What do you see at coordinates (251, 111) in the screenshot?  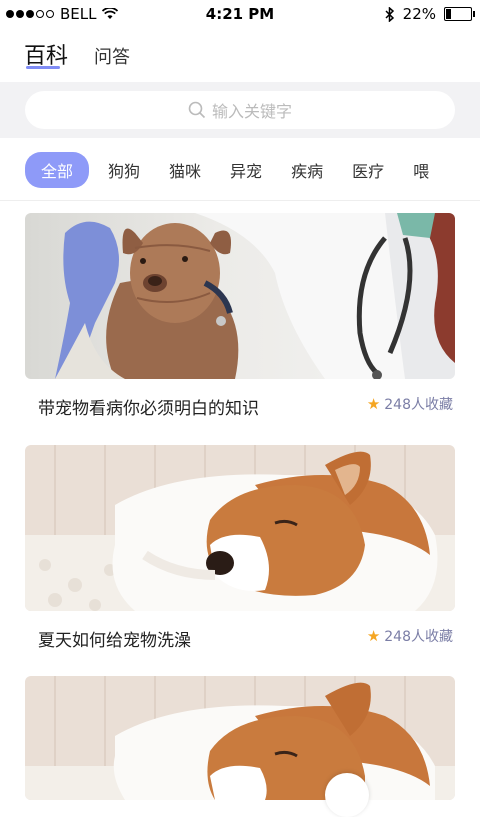 I see `search-placeholder: 输入关键字` at bounding box center [251, 111].